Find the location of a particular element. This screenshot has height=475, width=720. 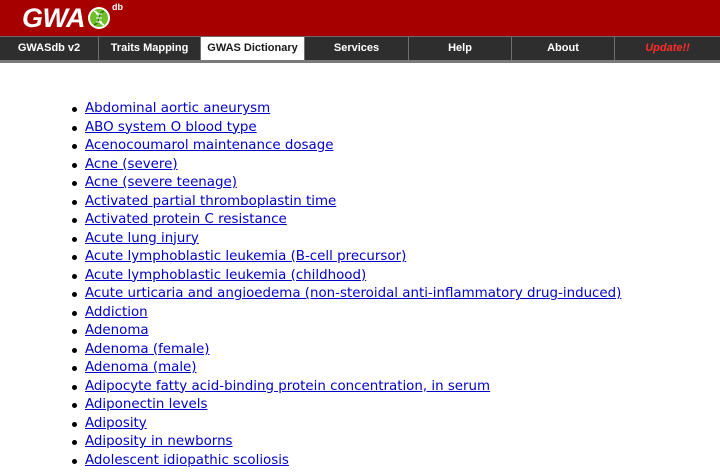

nav-services: Services is located at coordinates (357, 48).